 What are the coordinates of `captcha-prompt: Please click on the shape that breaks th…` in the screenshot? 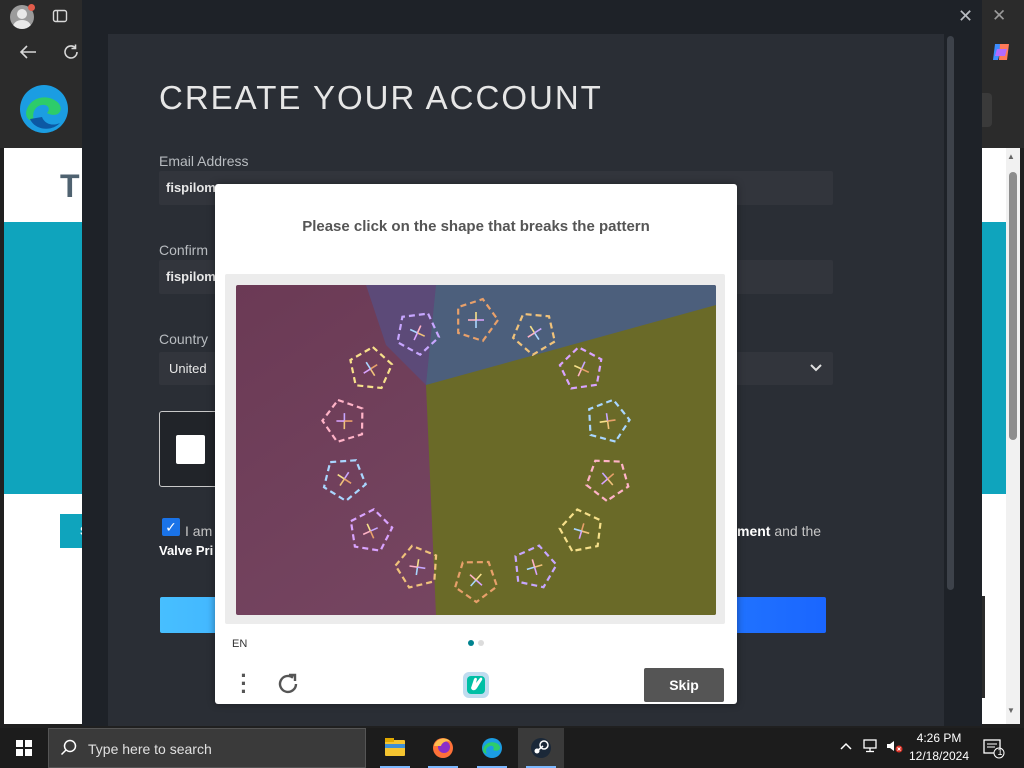 It's located at (476, 226).